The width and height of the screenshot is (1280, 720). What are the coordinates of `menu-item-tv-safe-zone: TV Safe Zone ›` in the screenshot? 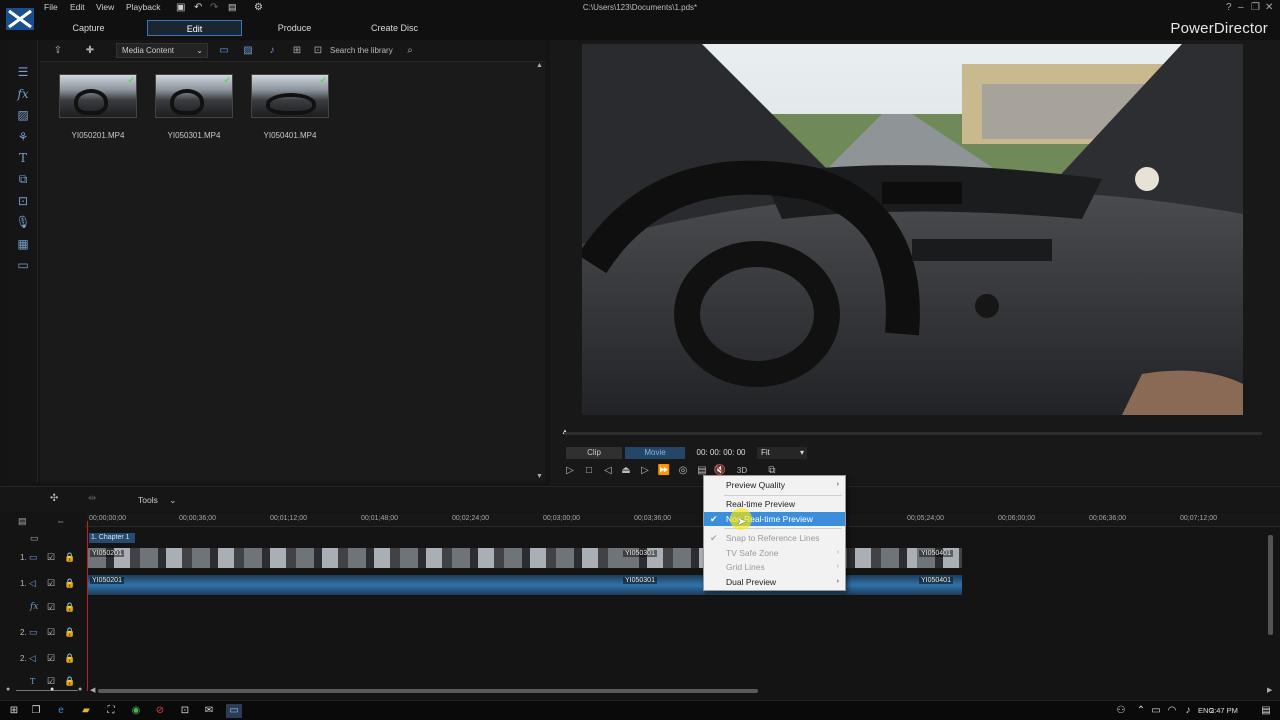 It's located at (774, 553).